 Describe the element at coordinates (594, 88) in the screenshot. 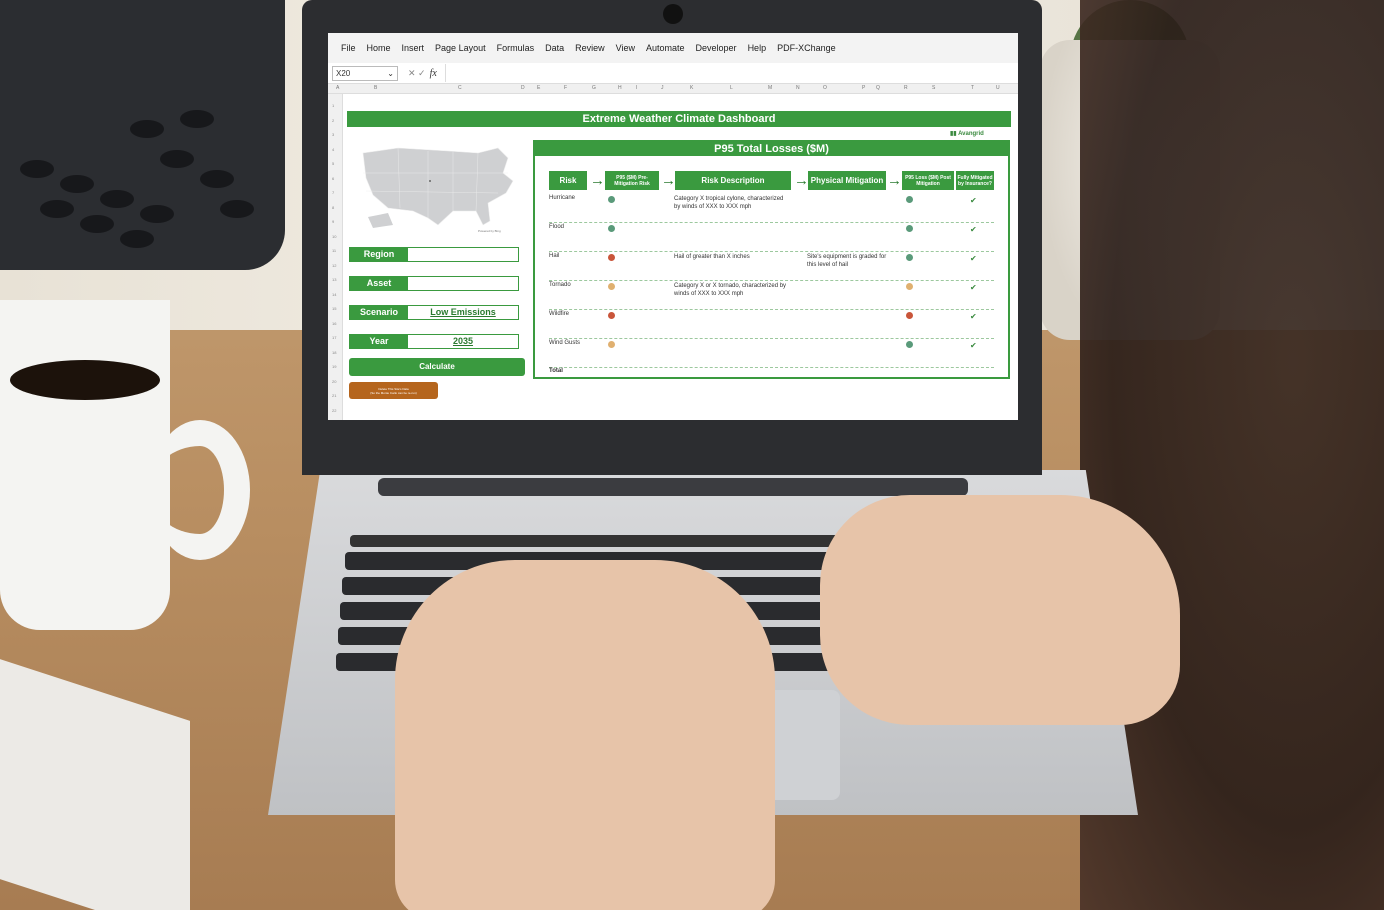

I see `column-header: G` at that location.